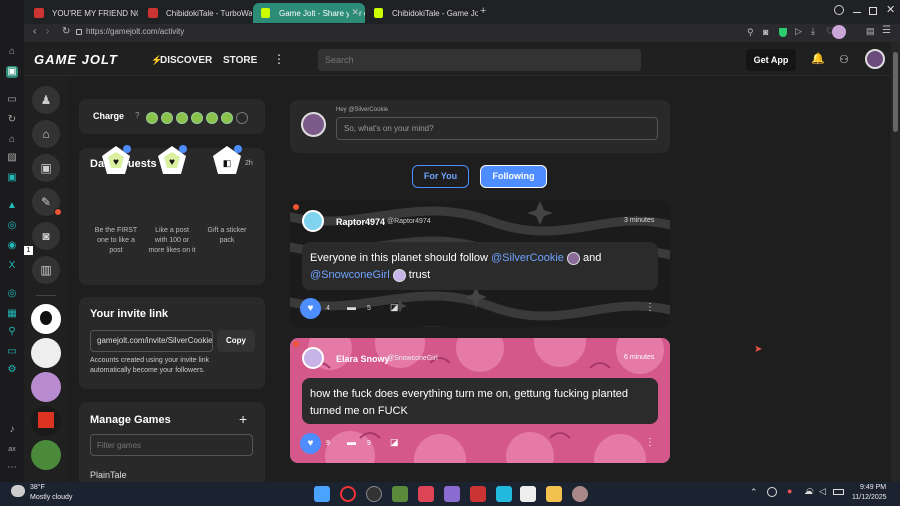  What do you see at coordinates (46, 168) in the screenshot?
I see `rail-backpack-icon: ▣` at bounding box center [46, 168].